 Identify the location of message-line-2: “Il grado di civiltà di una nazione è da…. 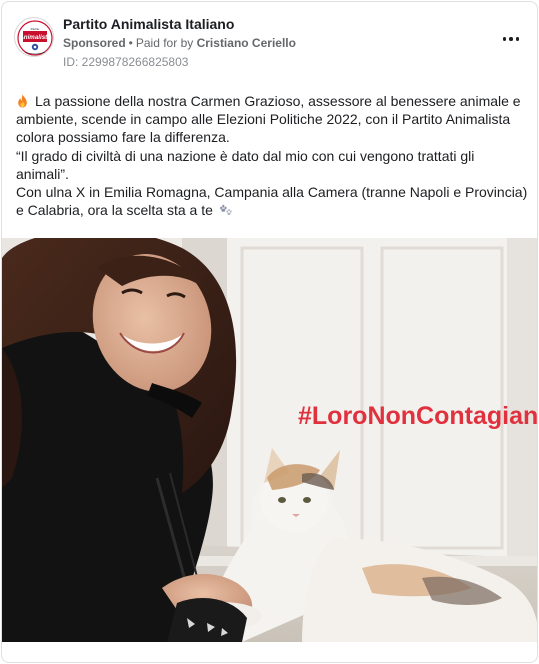
(245, 164).